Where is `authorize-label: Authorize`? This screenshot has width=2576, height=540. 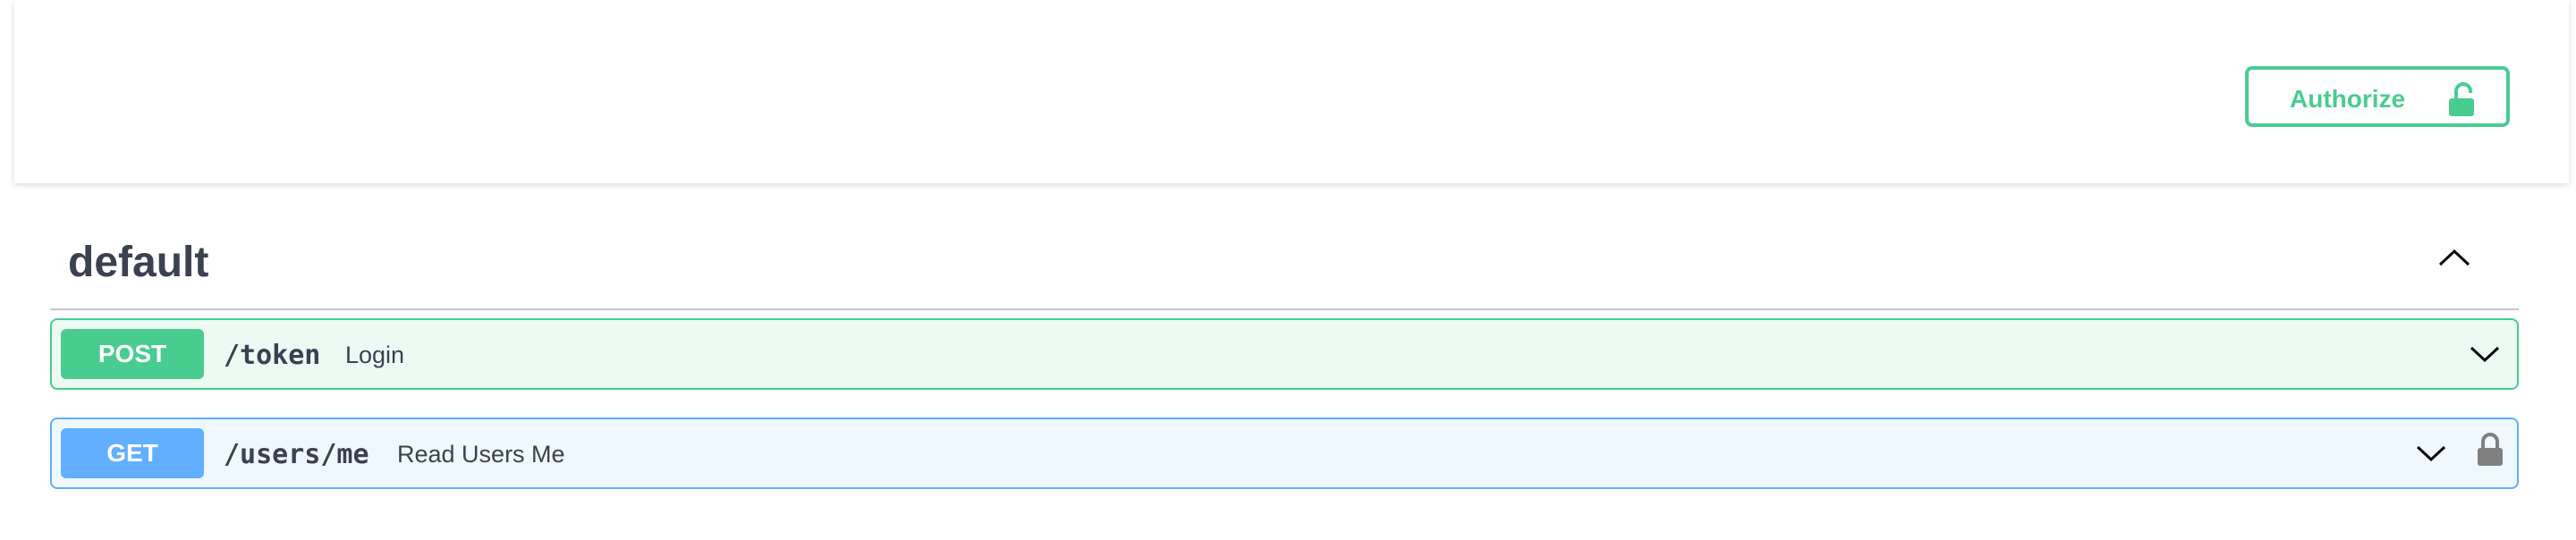
authorize-label: Authorize is located at coordinates (2348, 99).